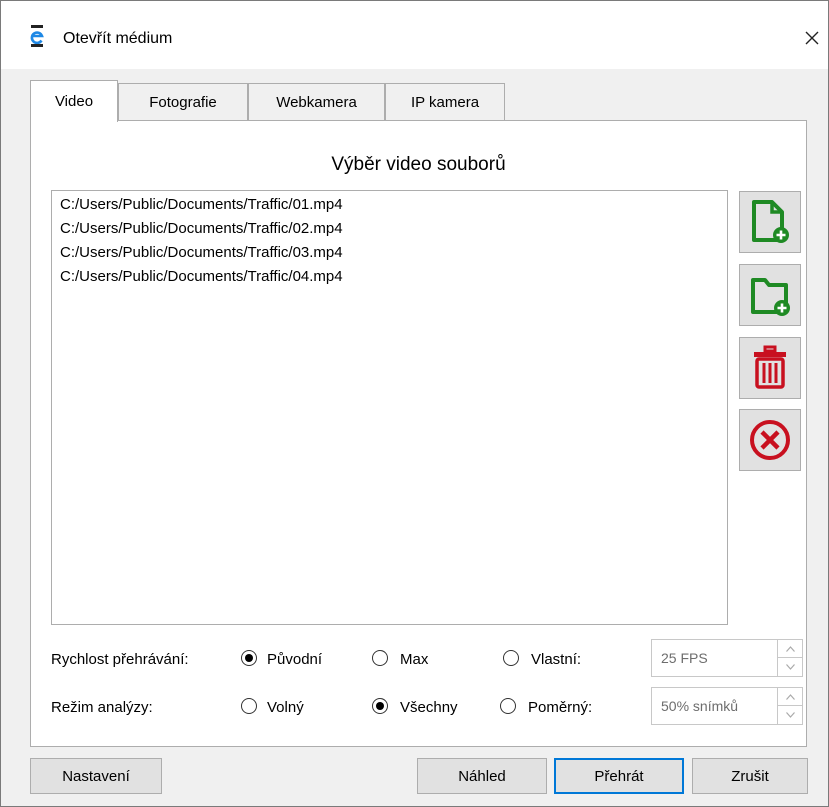 The width and height of the screenshot is (829, 807). I want to click on play-button: Přehrát, so click(619, 776).